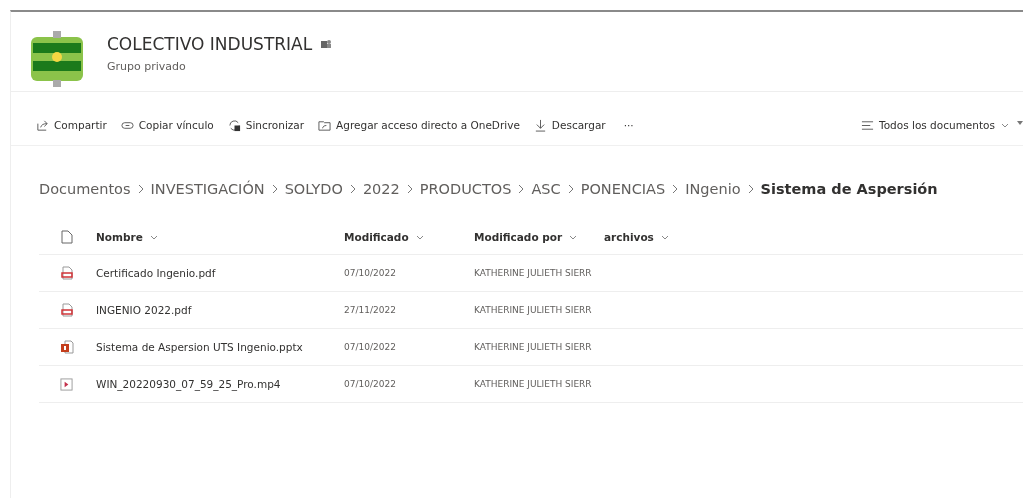 The width and height of the screenshot is (1023, 498). Describe the element at coordinates (66, 384) in the screenshot. I see `video-file-icon` at that location.